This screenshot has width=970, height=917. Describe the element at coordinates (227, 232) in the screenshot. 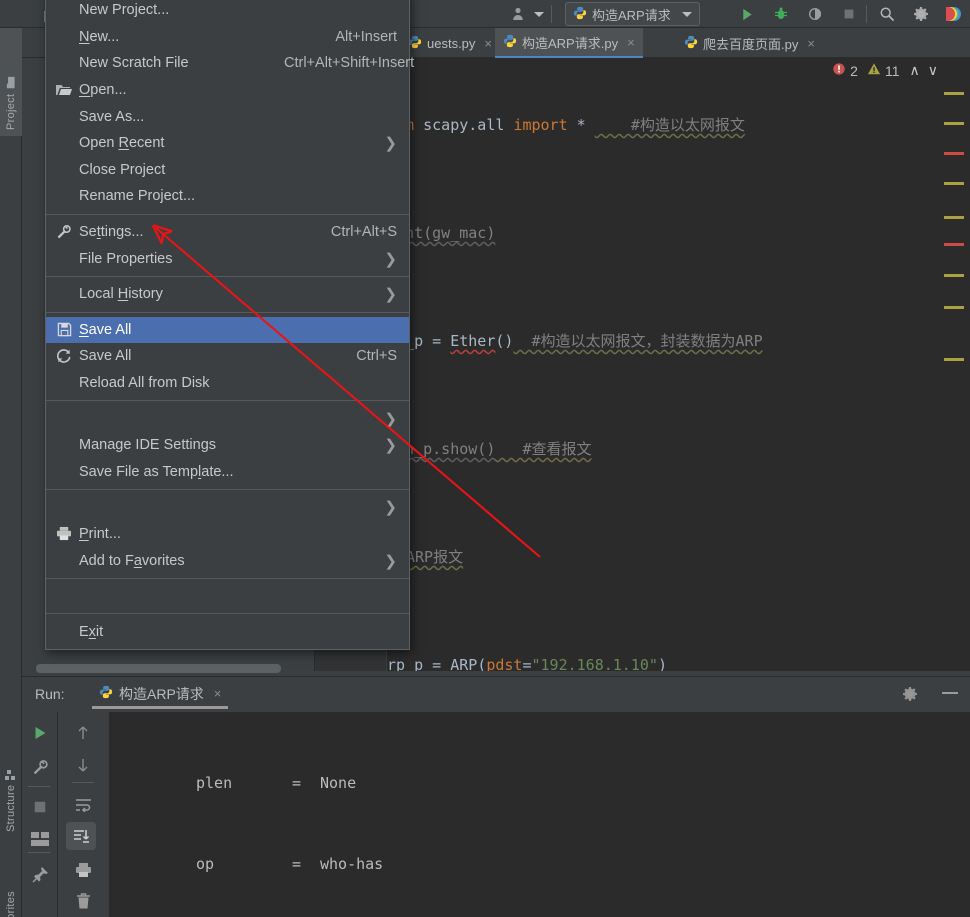

I see `menu-item-settings: Settings... Ctrl+Alt+S` at that location.